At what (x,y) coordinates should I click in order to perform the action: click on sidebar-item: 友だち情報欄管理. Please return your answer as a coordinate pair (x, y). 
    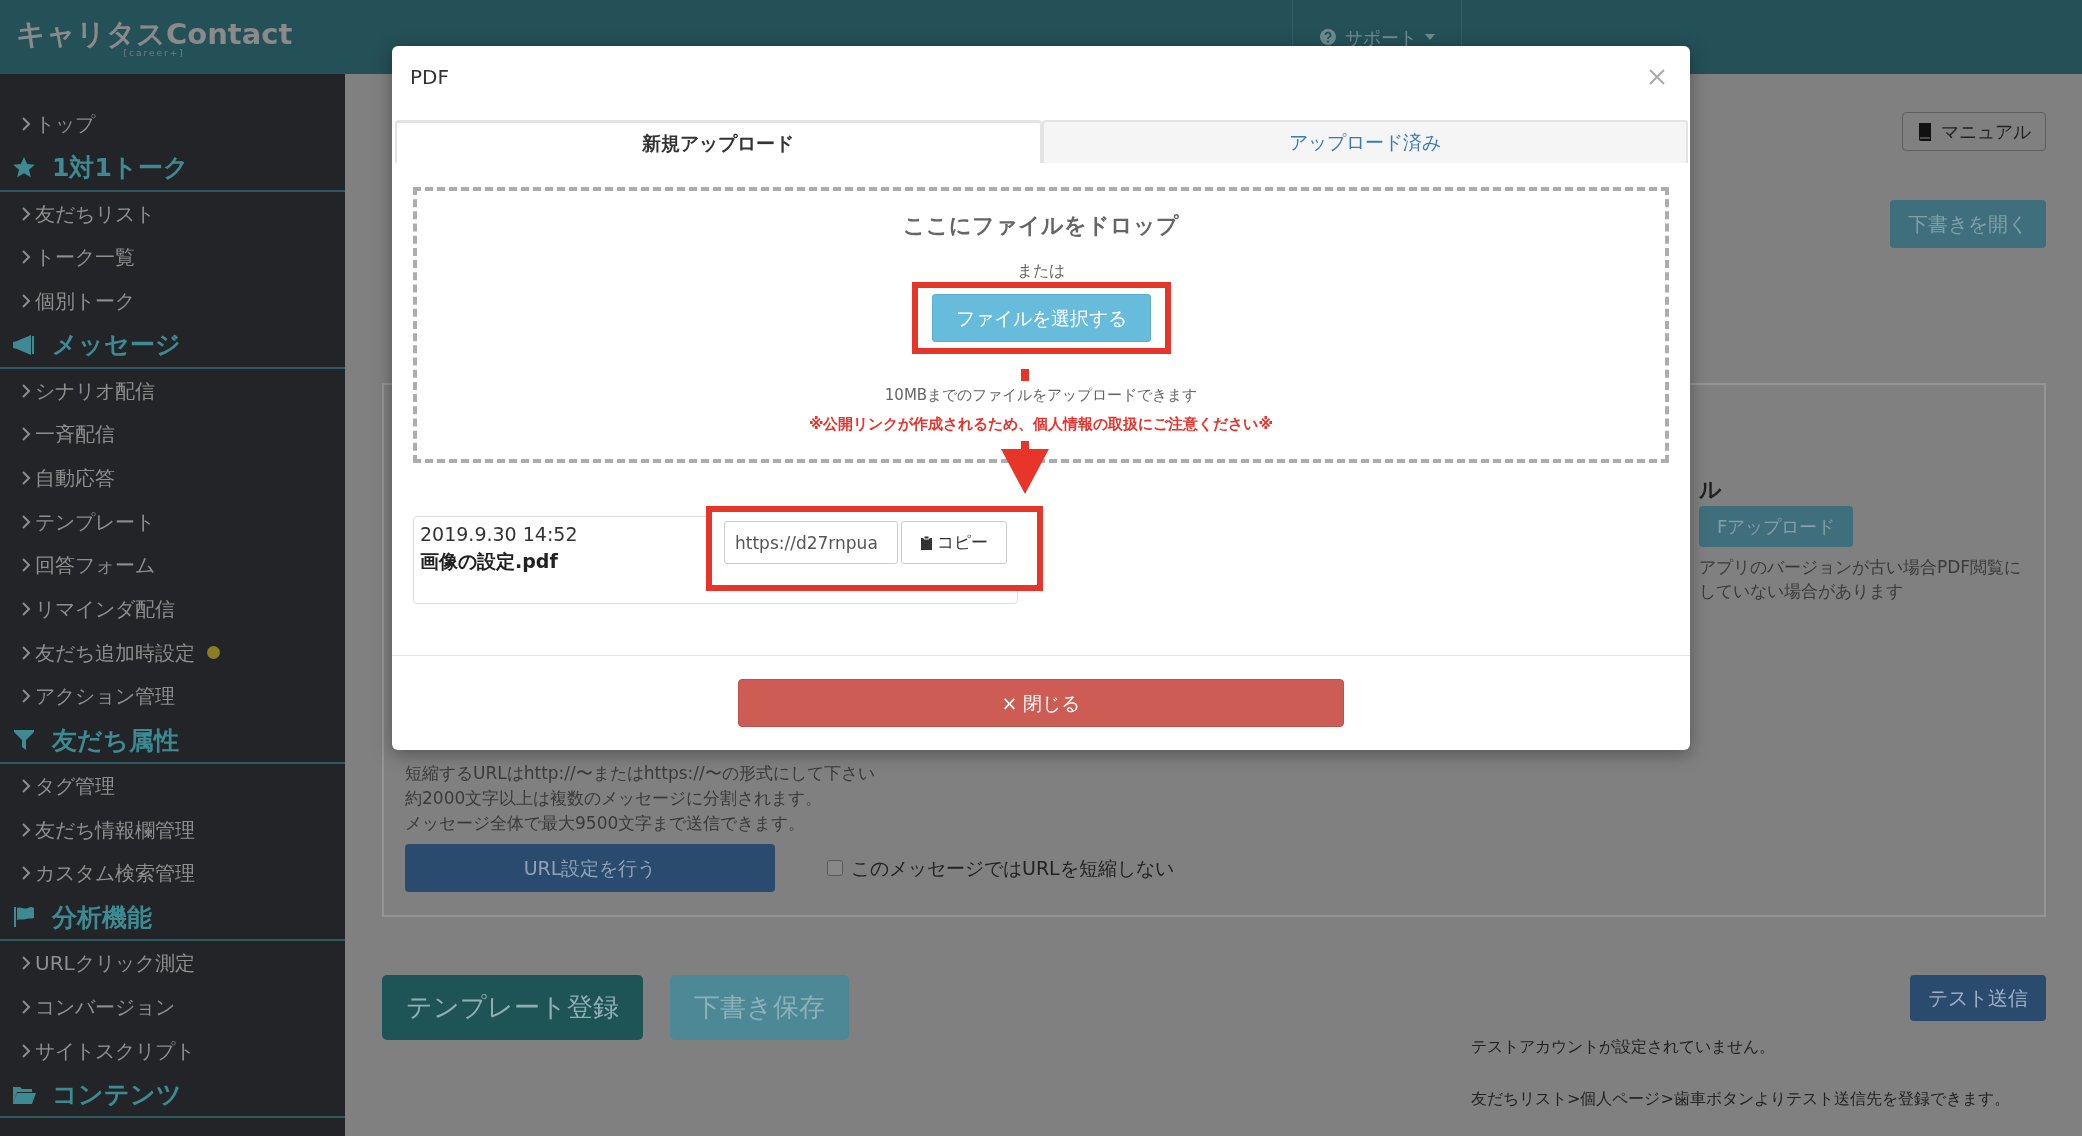
    Looking at the image, I should click on (108, 829).